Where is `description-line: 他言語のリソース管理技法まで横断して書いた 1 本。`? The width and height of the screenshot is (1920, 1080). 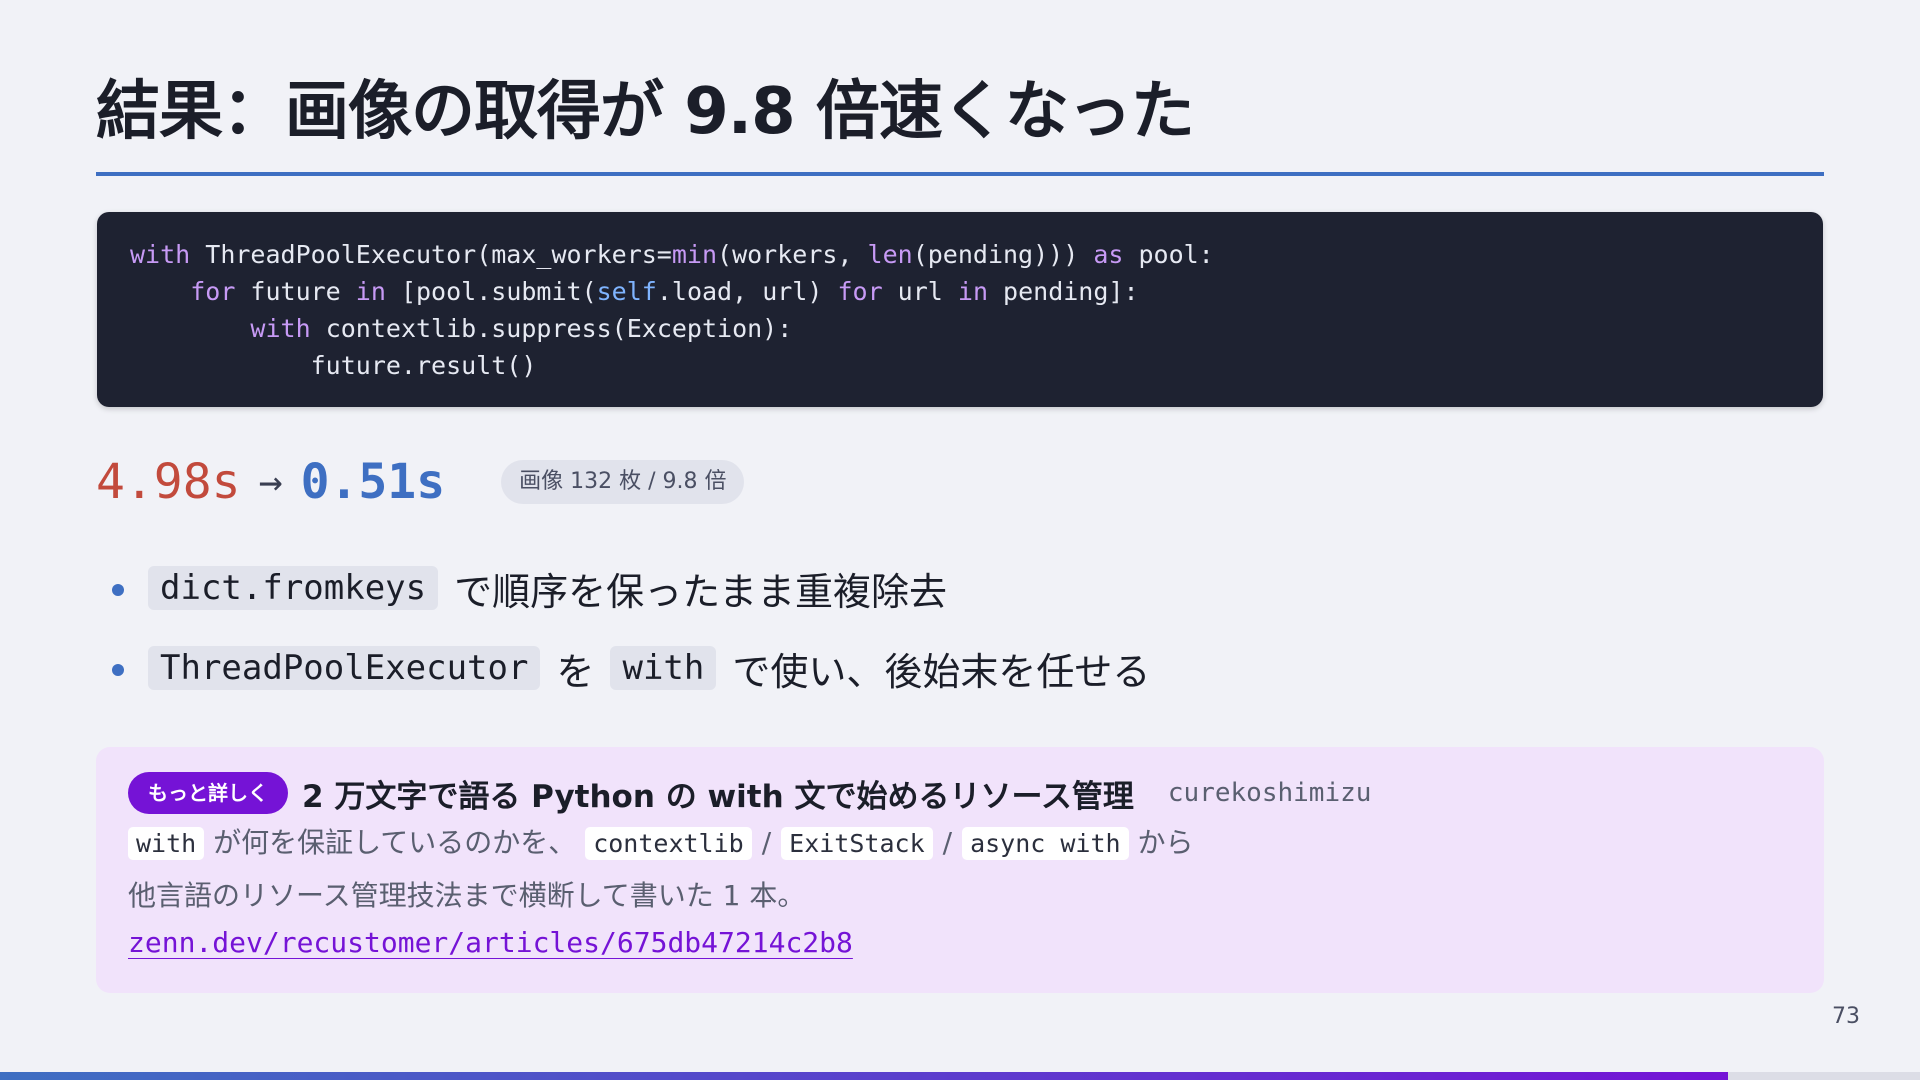
description-line: 他言語のリソース管理技法まで横断して書いた 1 本。 is located at coordinates (467, 895).